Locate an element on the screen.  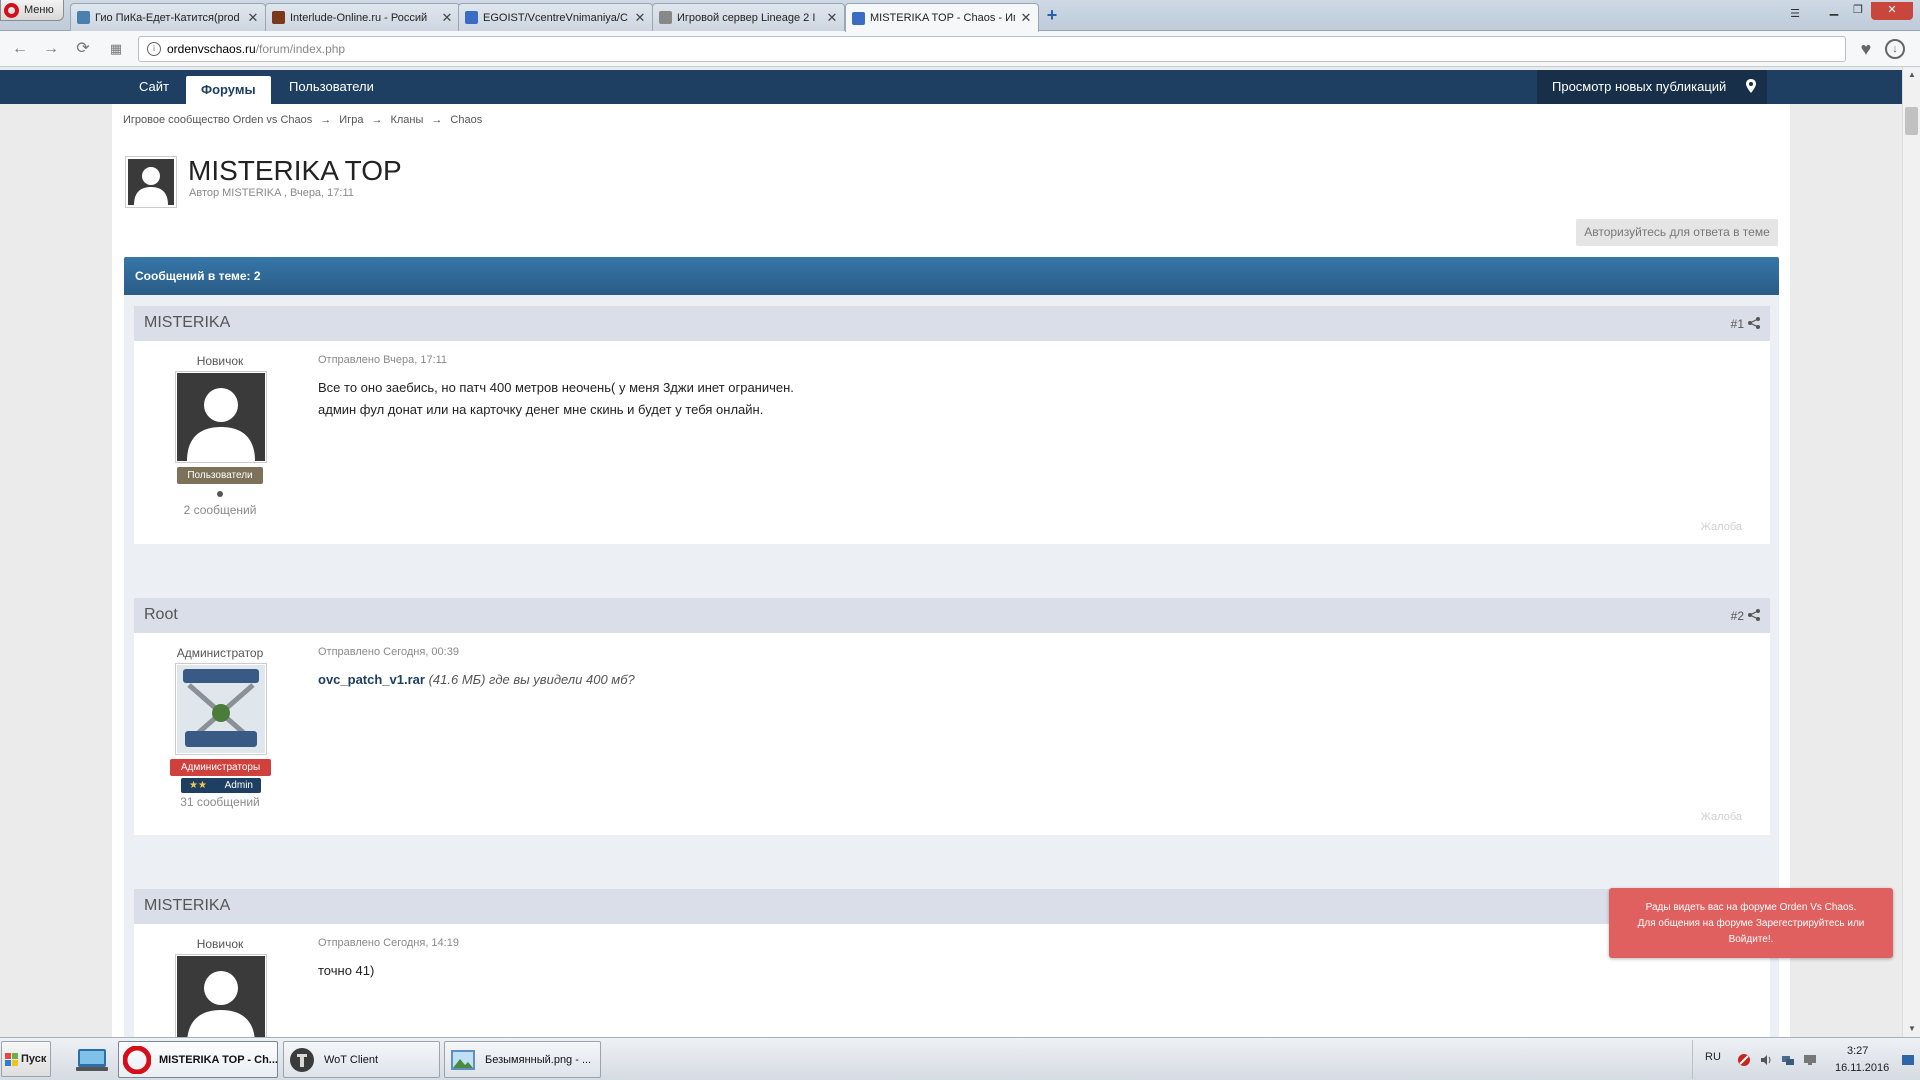
browser-tab-3: EGOIST/VcentreVnimaniya/C ✕ is located at coordinates (555, 17).